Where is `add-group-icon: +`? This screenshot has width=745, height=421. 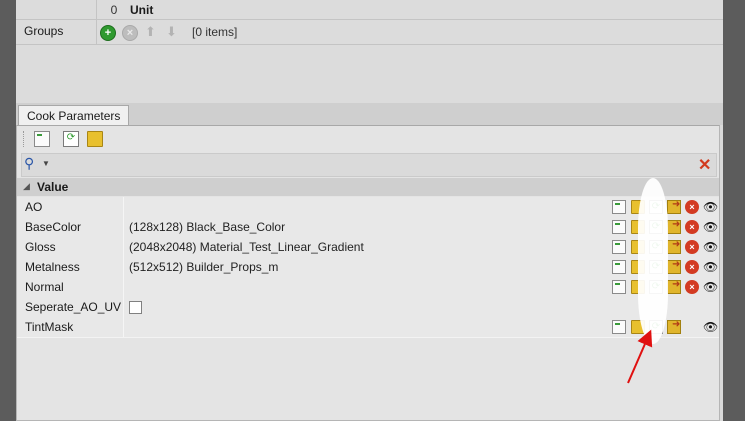 add-group-icon: + is located at coordinates (108, 33).